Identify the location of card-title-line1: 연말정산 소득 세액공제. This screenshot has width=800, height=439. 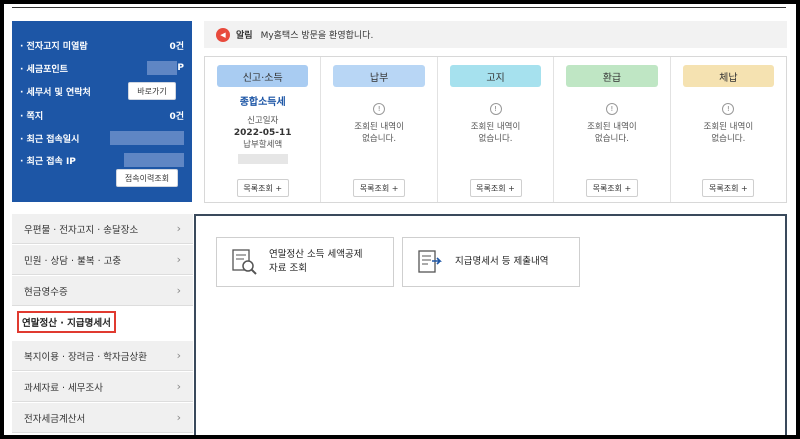
(316, 254).